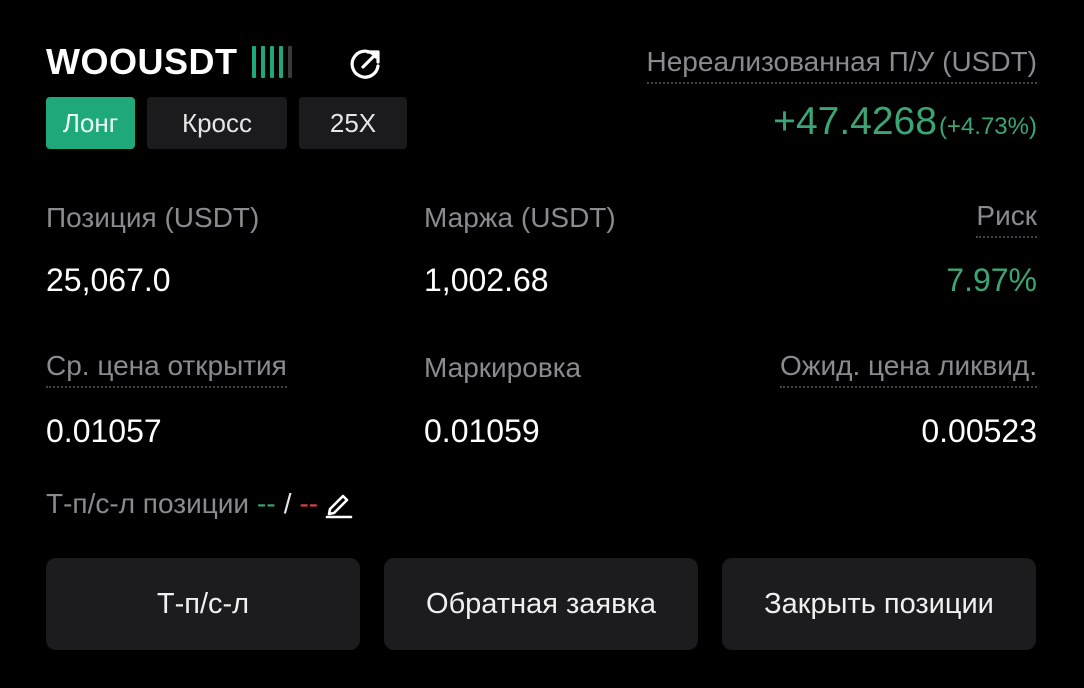 The image size is (1084, 688). Describe the element at coordinates (879, 604) in the screenshot. I see `close-position-button: Закрыть позиции` at that location.